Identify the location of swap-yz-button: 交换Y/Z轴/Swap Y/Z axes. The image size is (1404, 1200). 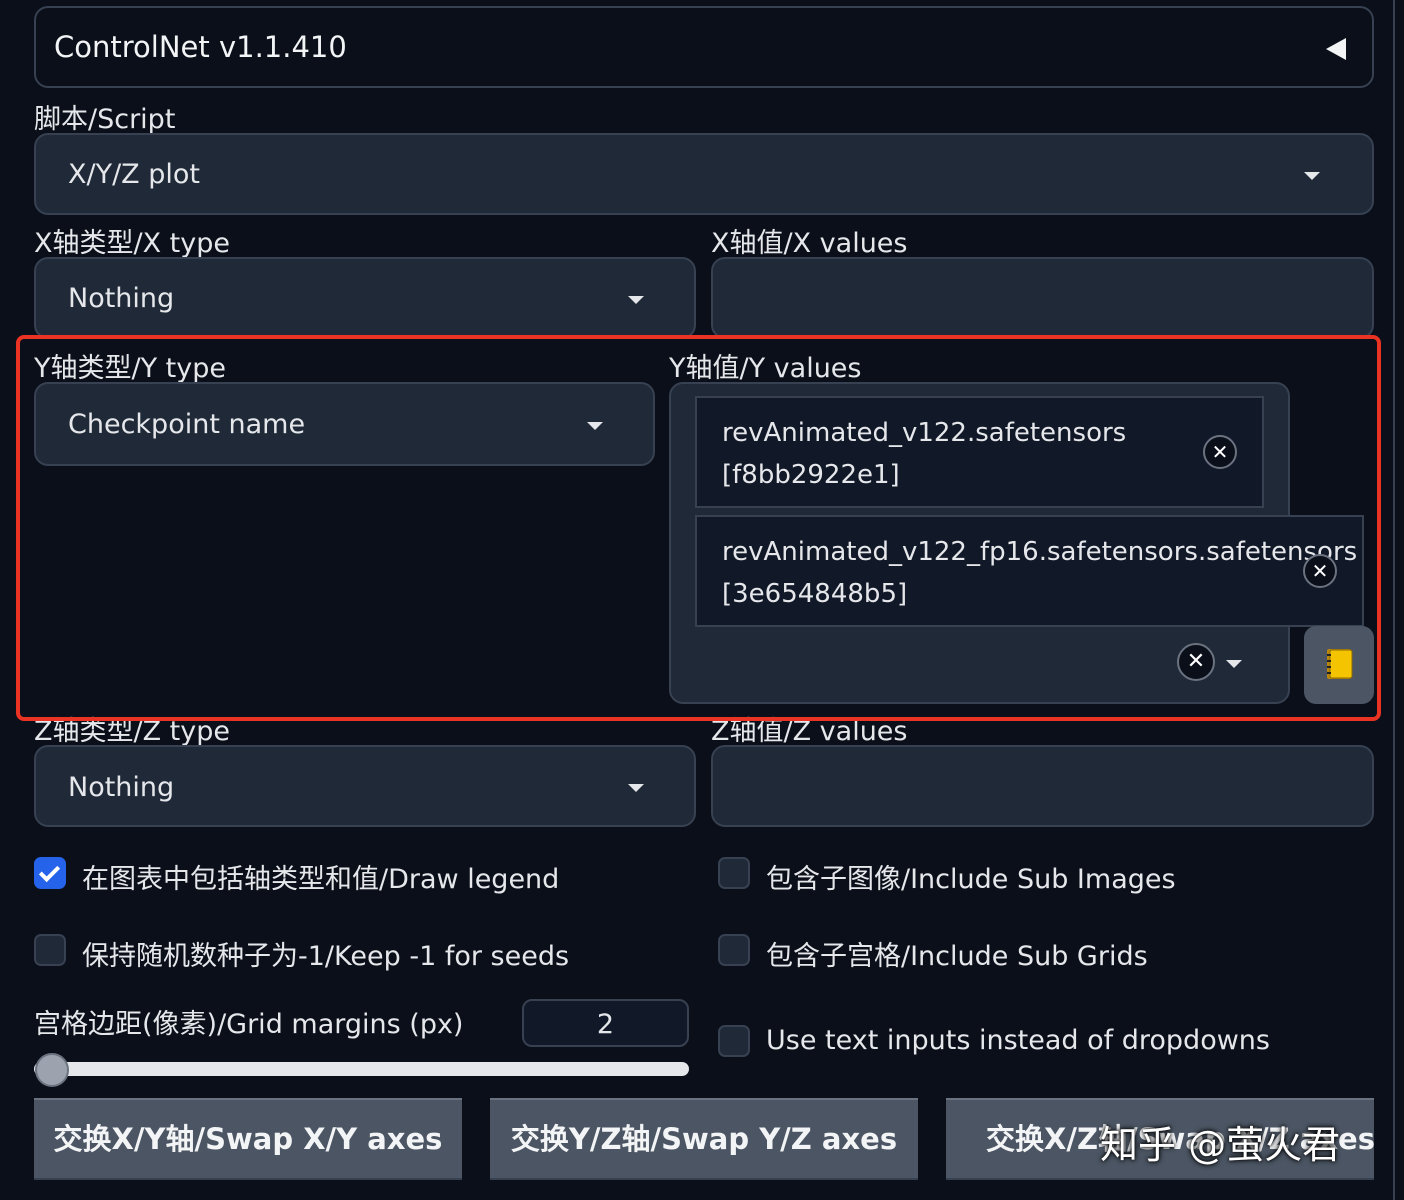
(704, 1138).